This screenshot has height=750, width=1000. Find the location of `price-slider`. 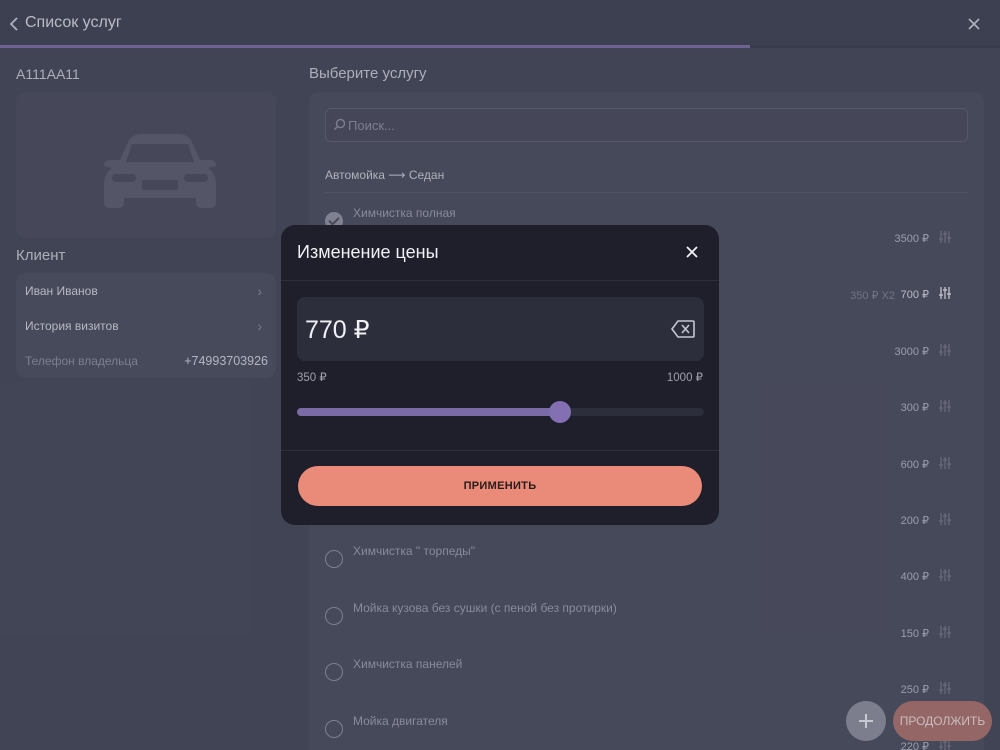

price-slider is located at coordinates (500, 412).